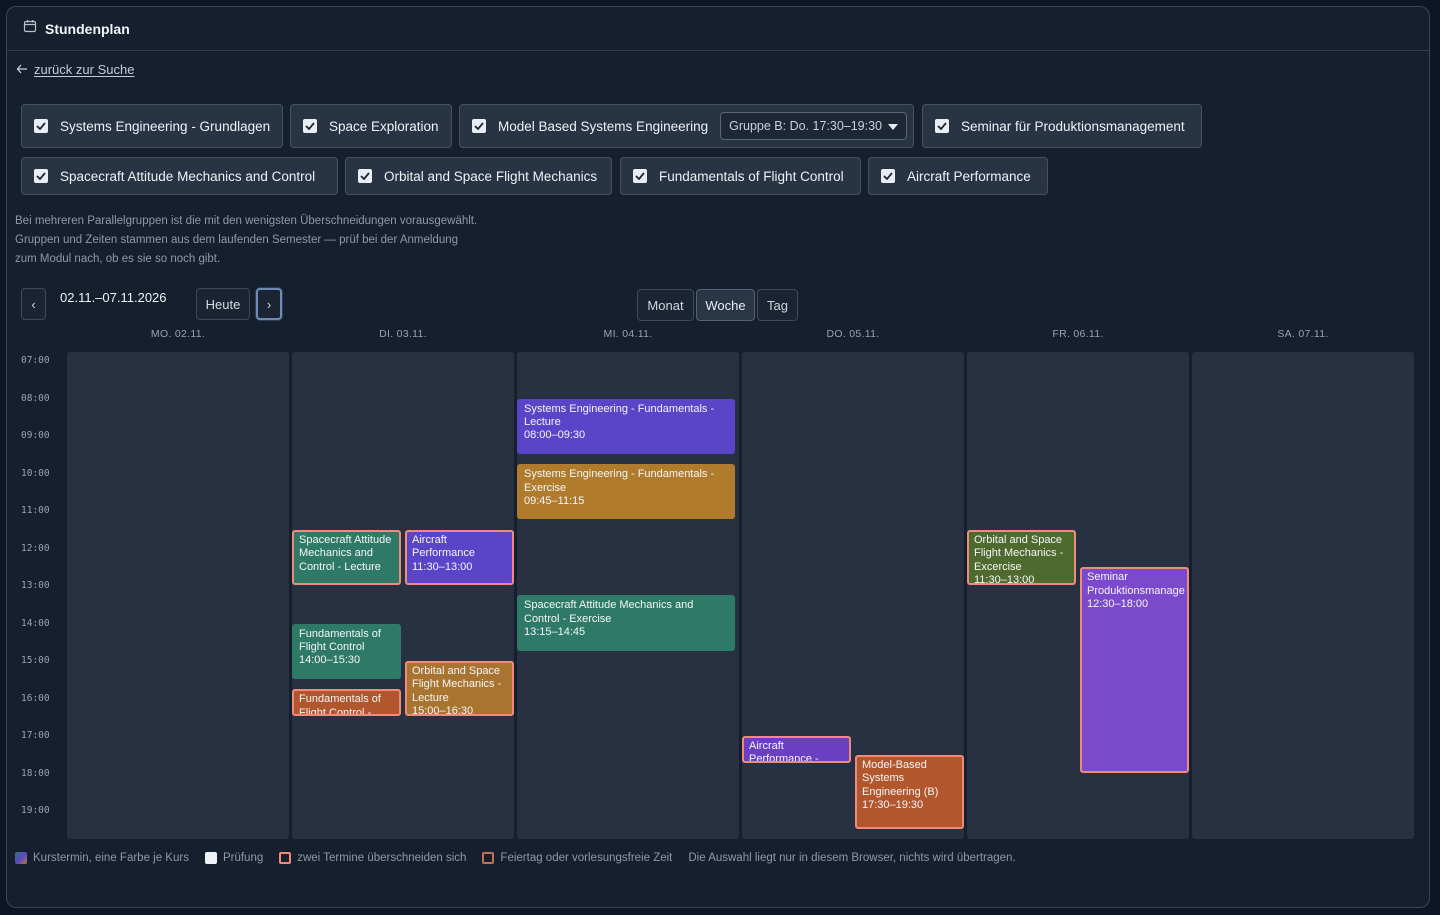 Image resolution: width=1440 pixels, height=915 pixels. Describe the element at coordinates (35, 548) in the screenshot. I see `time-label: 12:00` at that location.